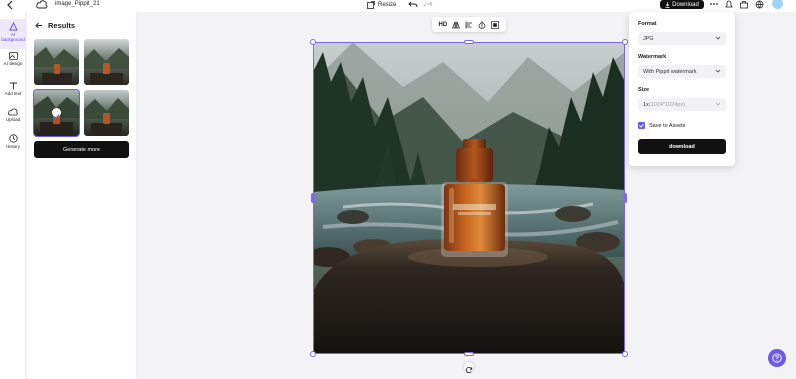 The width and height of the screenshot is (796, 379). I want to click on download-label: Download, so click(685, 4).